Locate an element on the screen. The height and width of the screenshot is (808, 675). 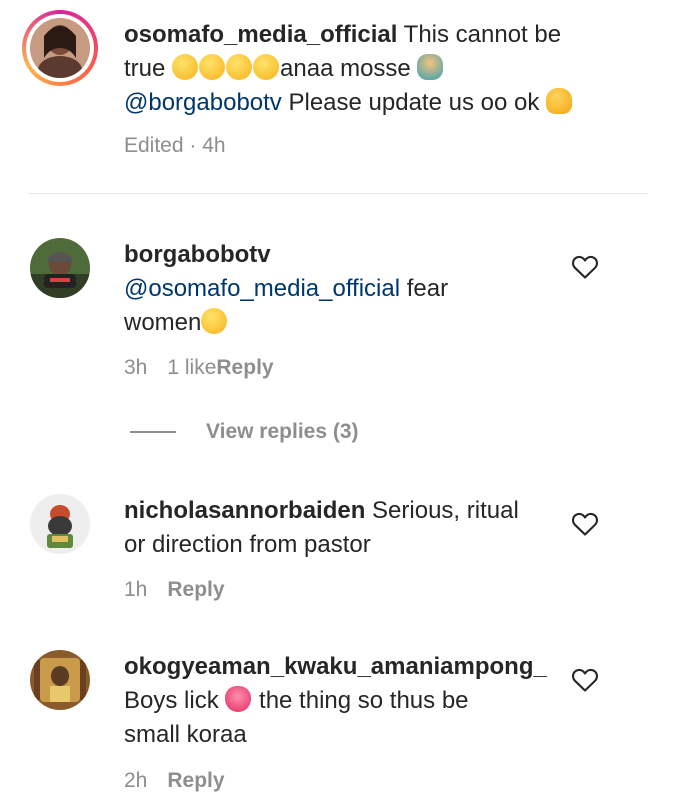
person-shrugging-icon is located at coordinates (430, 67).